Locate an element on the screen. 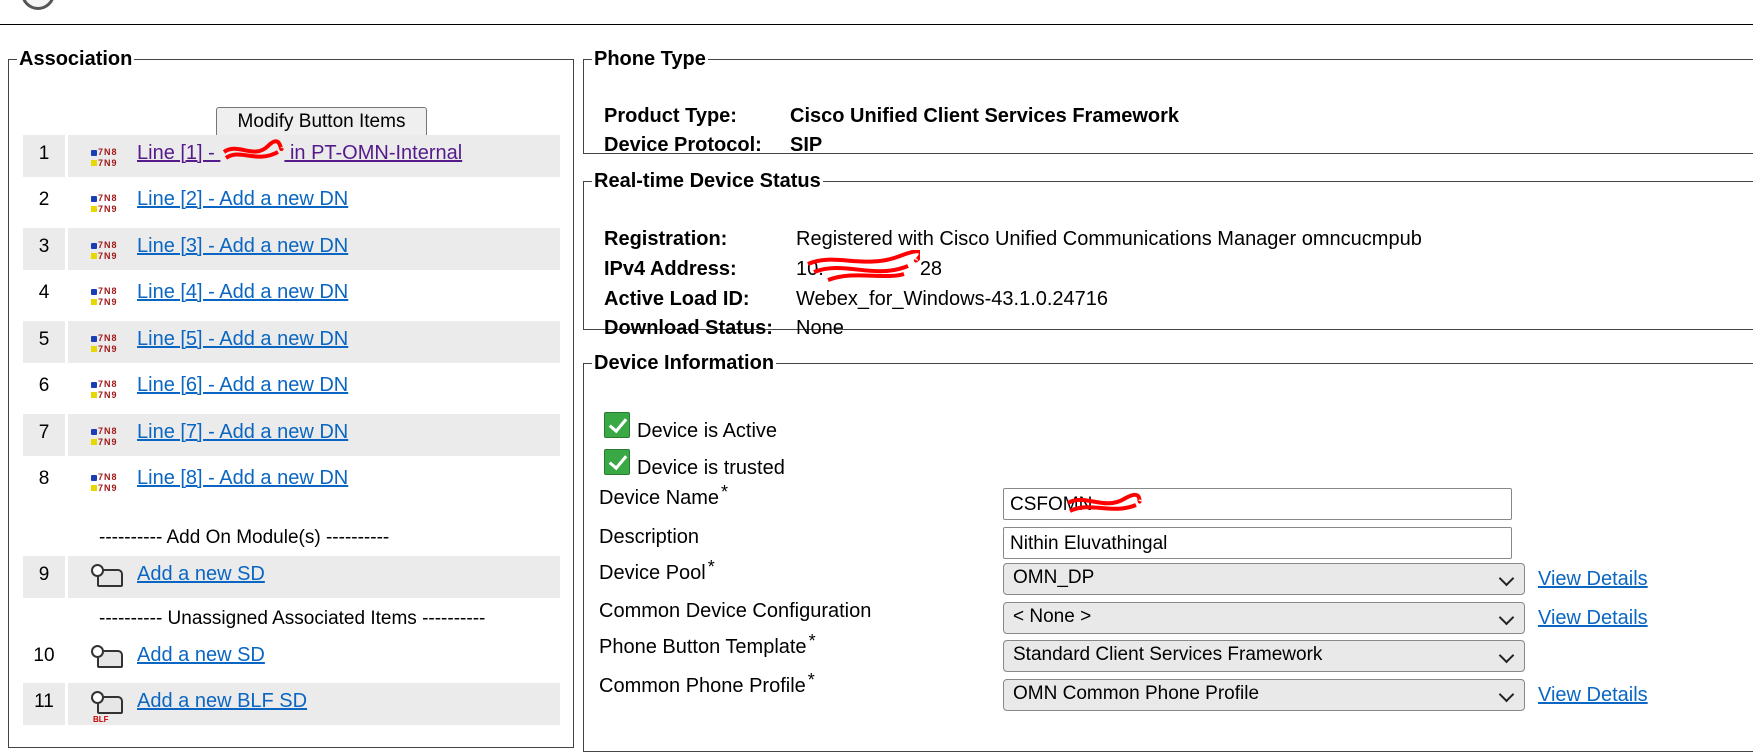  device-protocol-label: Device Protocol: is located at coordinates (683, 145).